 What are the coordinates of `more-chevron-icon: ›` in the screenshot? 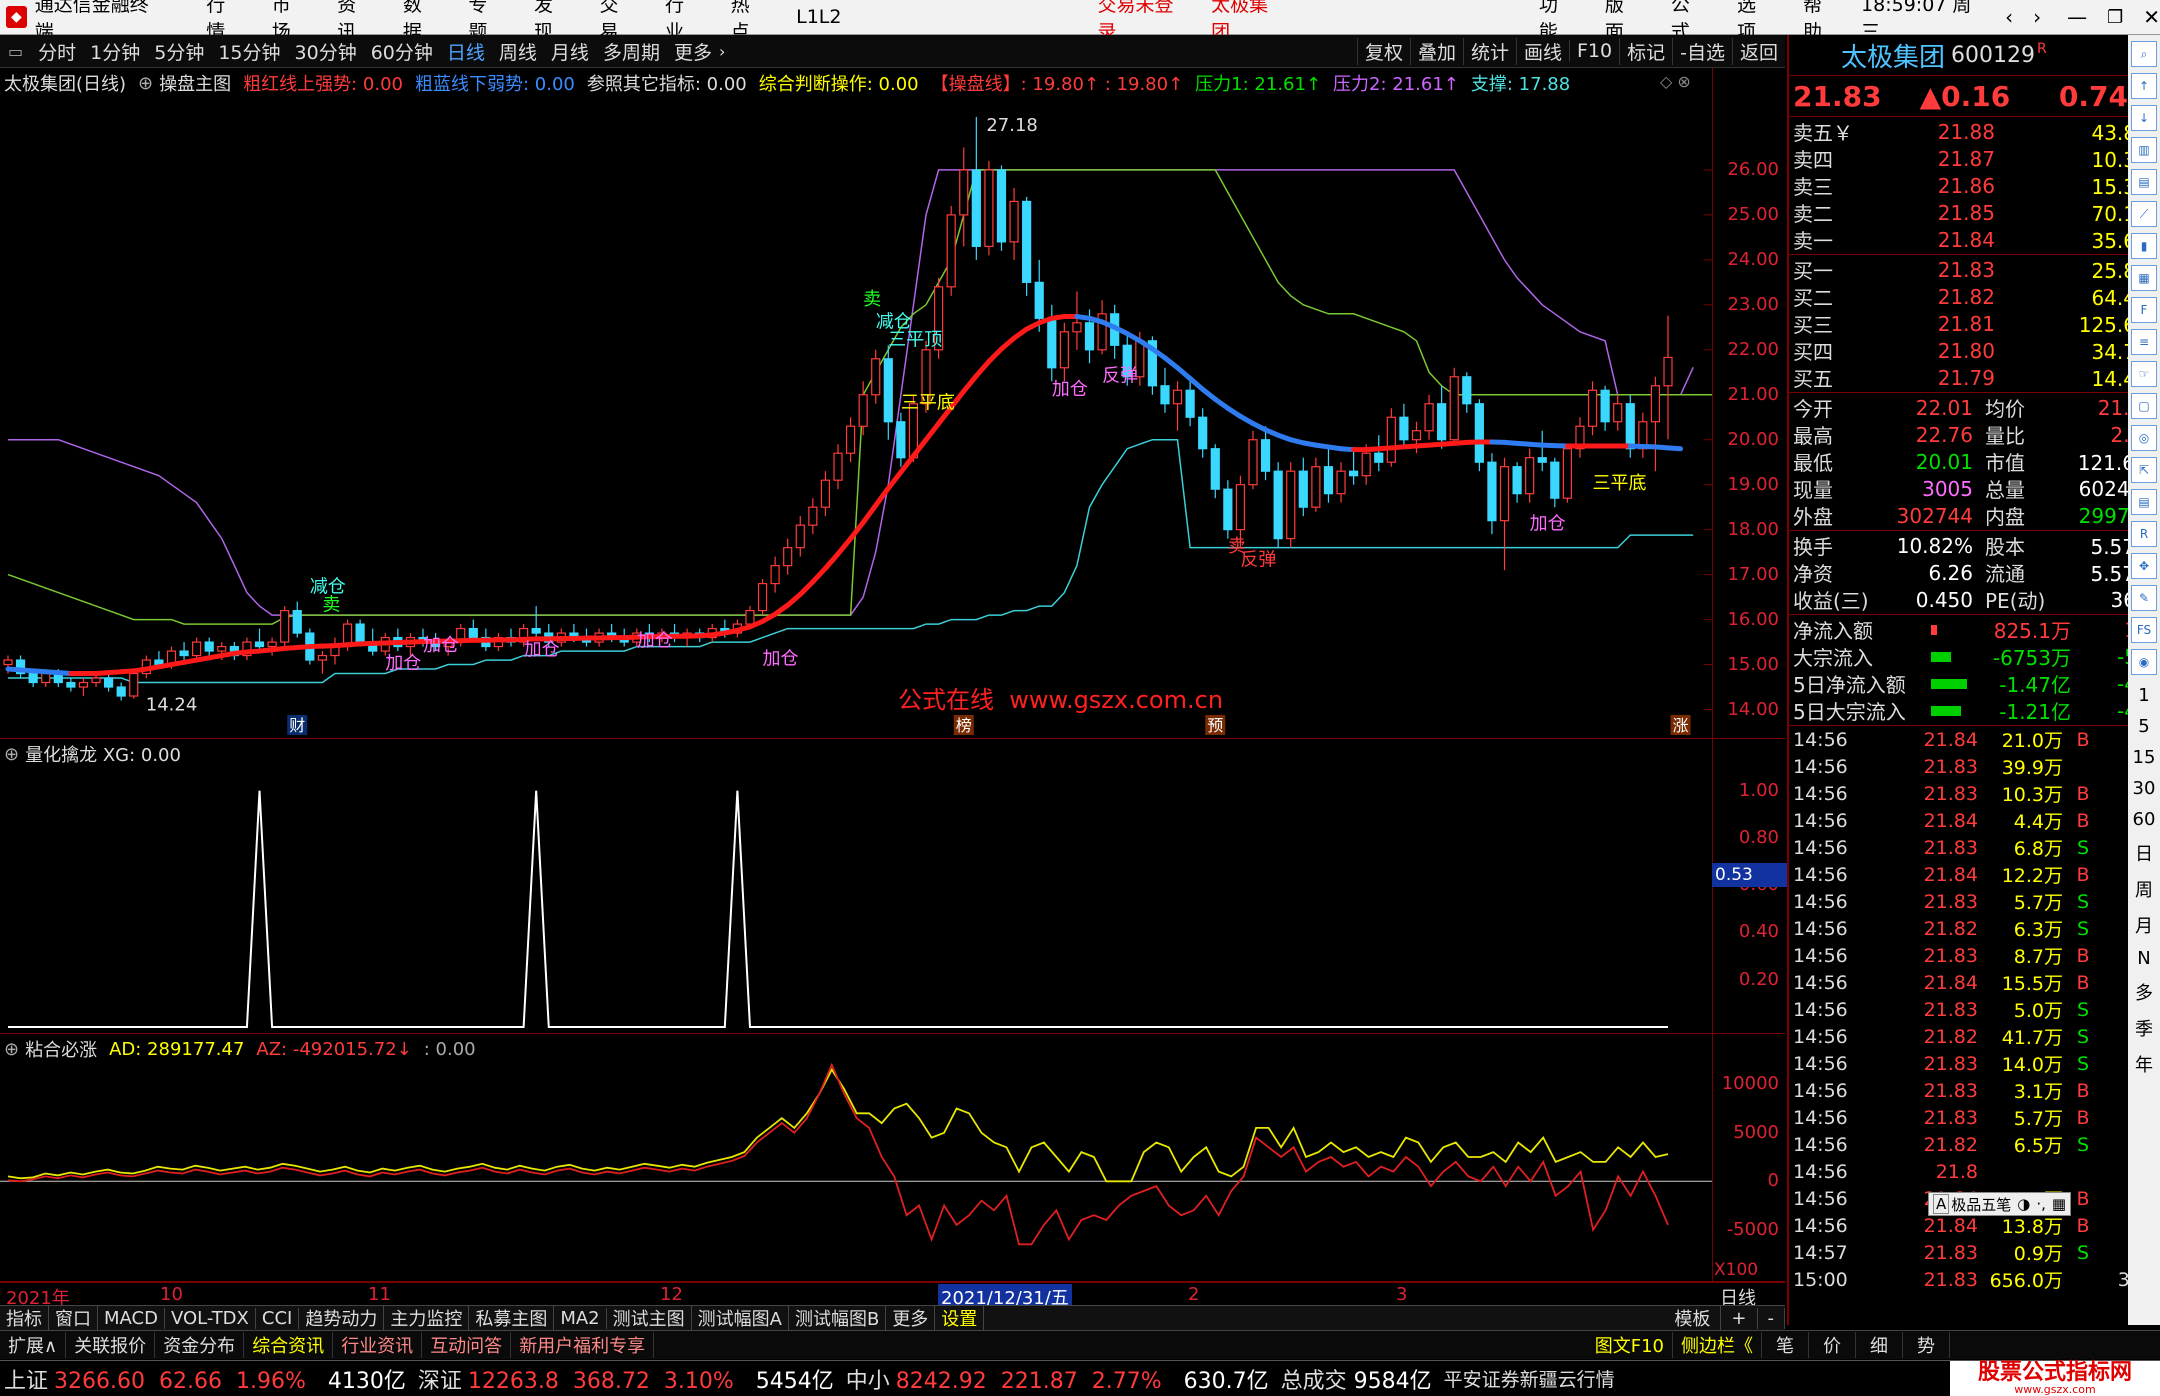 It's located at (722, 51).